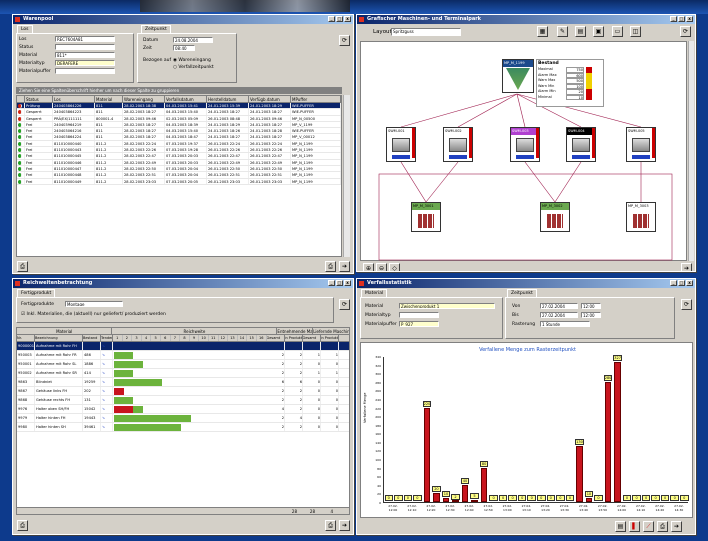 This screenshot has height=541, width=708. Describe the element at coordinates (620, 526) in the screenshot. I see `table-icon: ▤` at that location.